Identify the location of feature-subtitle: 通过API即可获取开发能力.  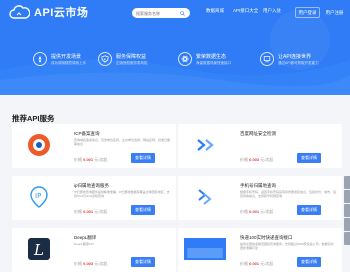
(298, 62).